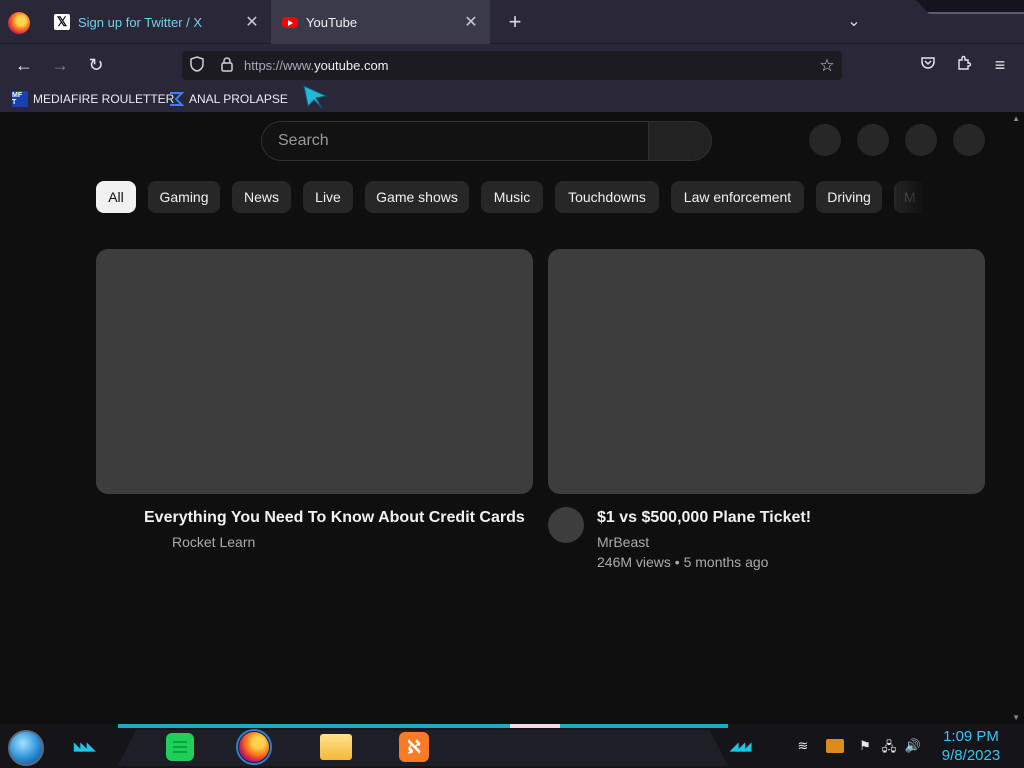  Describe the element at coordinates (928, 65) in the screenshot. I see `pocket-icon` at that location.